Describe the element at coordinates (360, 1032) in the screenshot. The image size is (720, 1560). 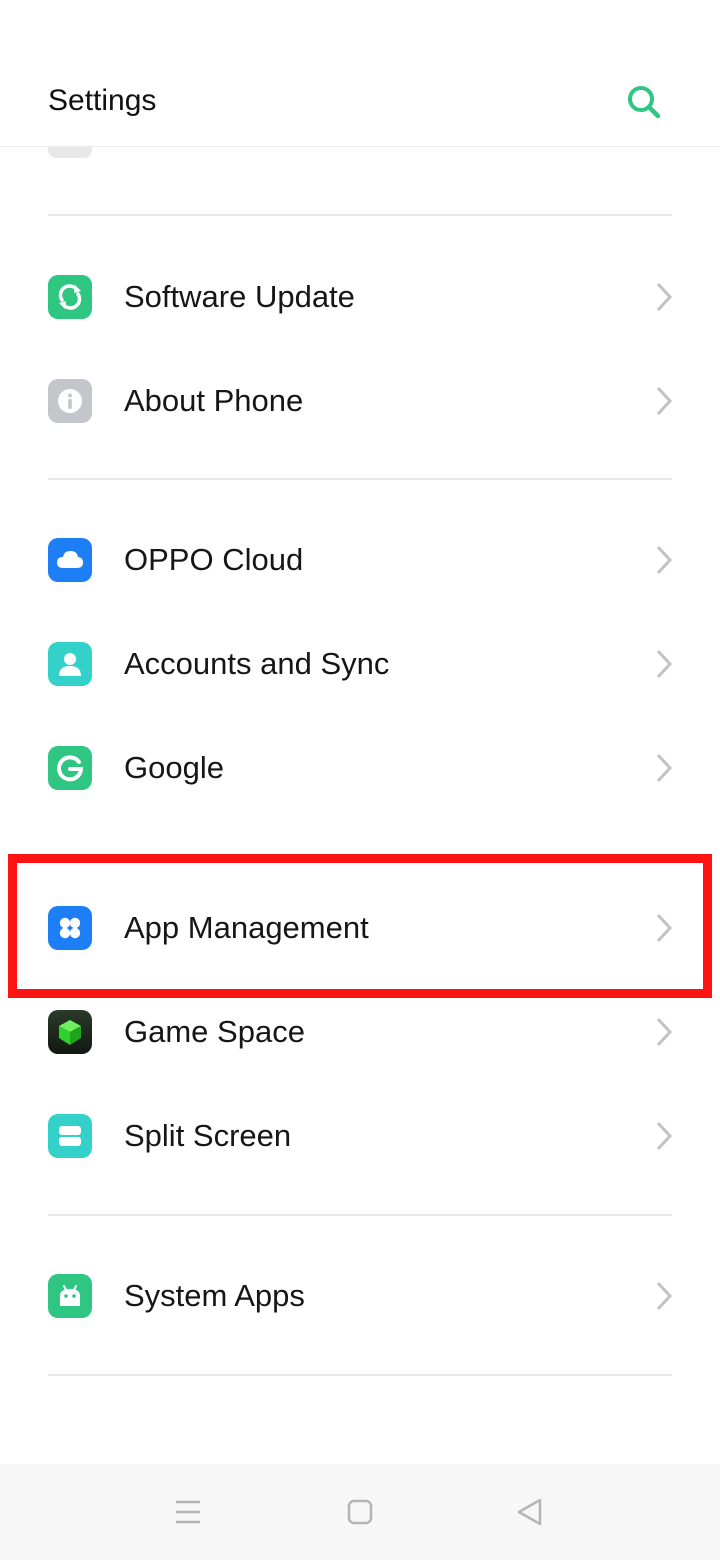
I see `settings-item-game-space: Game Space` at that location.